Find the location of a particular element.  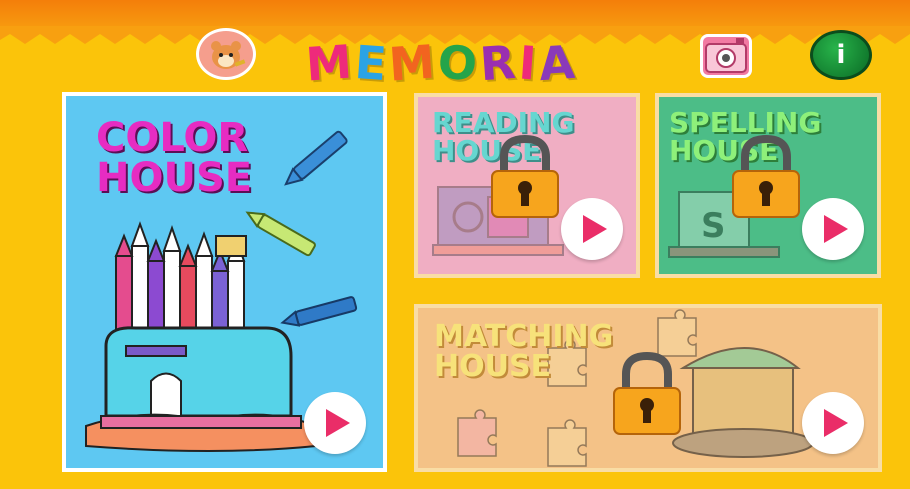

reading-house-card: READING HOUSE is located at coordinates (527, 185).